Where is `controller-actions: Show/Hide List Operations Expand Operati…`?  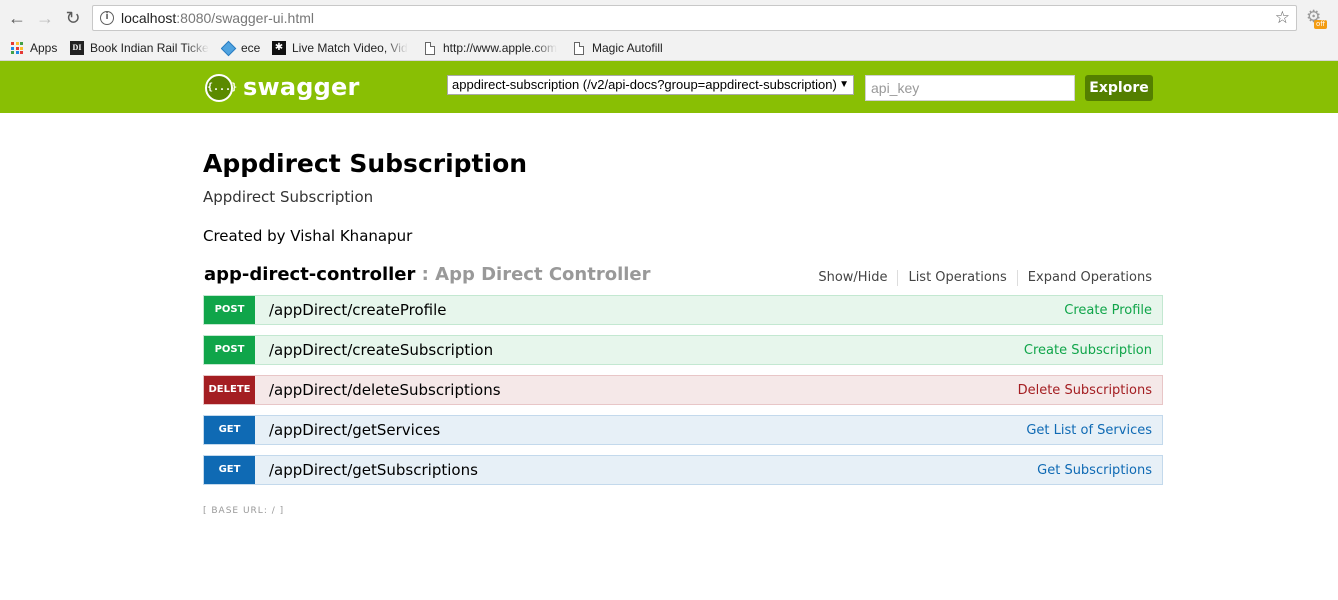 controller-actions: Show/Hide List Operations Expand Operati… is located at coordinates (980, 278).